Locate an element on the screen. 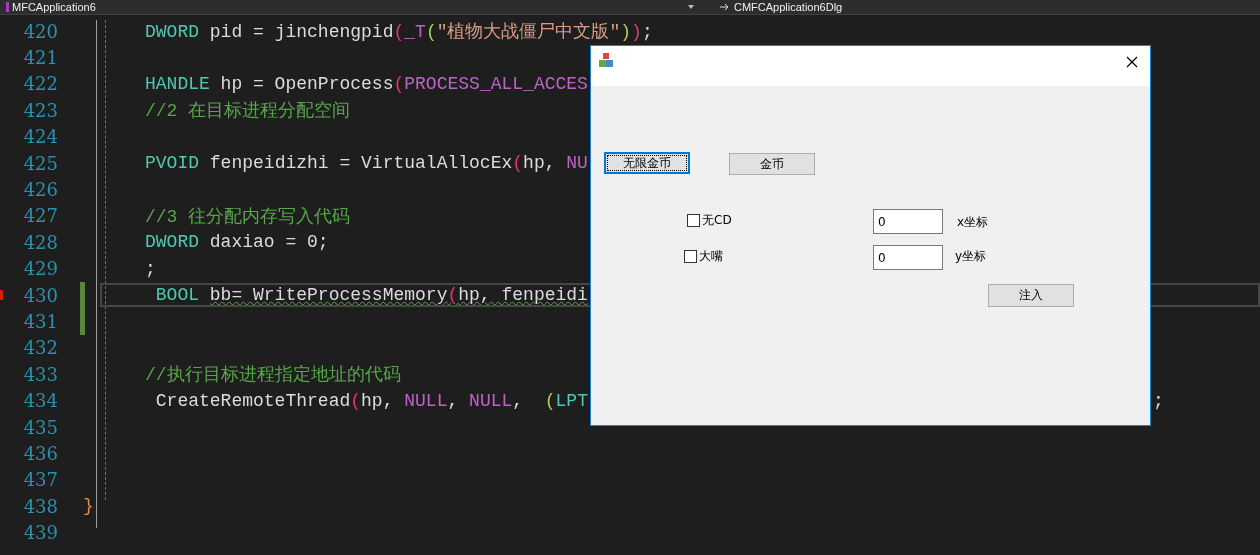  line-number: 437 is located at coordinates (40, 480).